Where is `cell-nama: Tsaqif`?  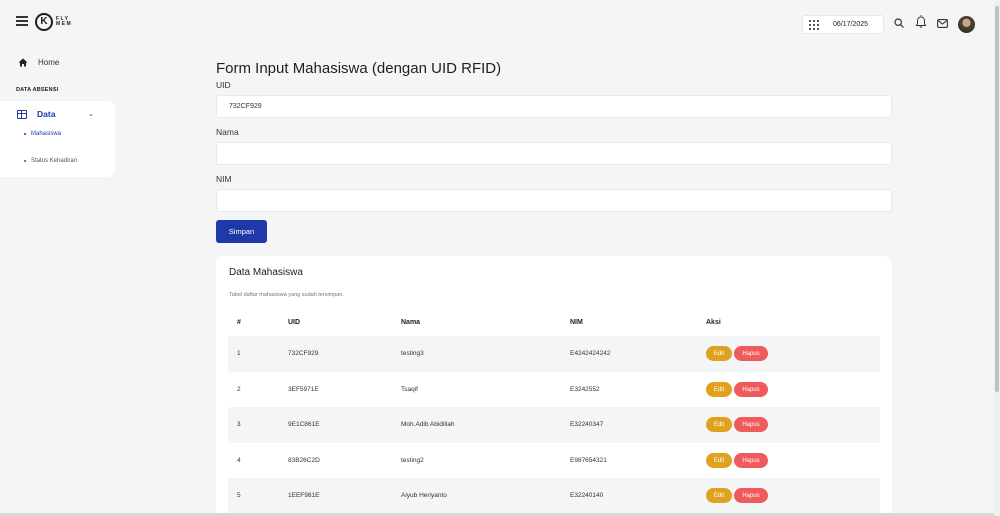
cell-nama: Tsaqif is located at coordinates (409, 389).